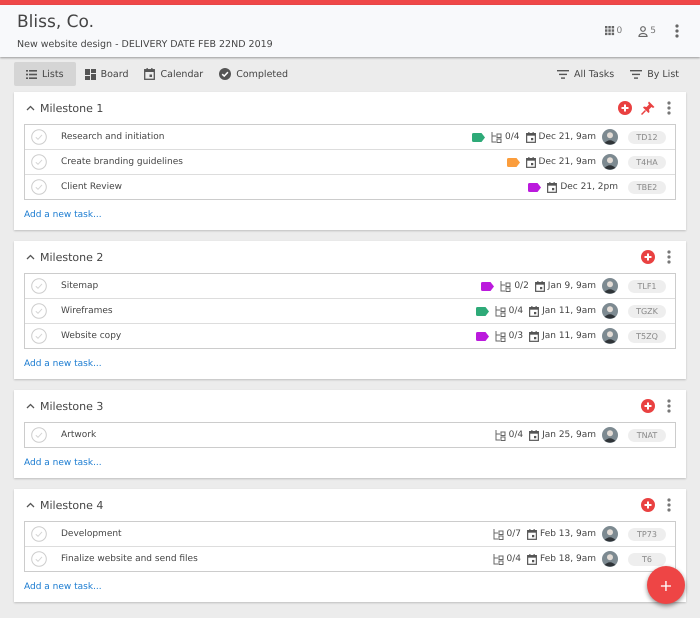 This screenshot has width=700, height=618. What do you see at coordinates (350, 137) in the screenshot?
I see `task-row: Research and initiation 0/4 Dec 21, 9am TD12` at bounding box center [350, 137].